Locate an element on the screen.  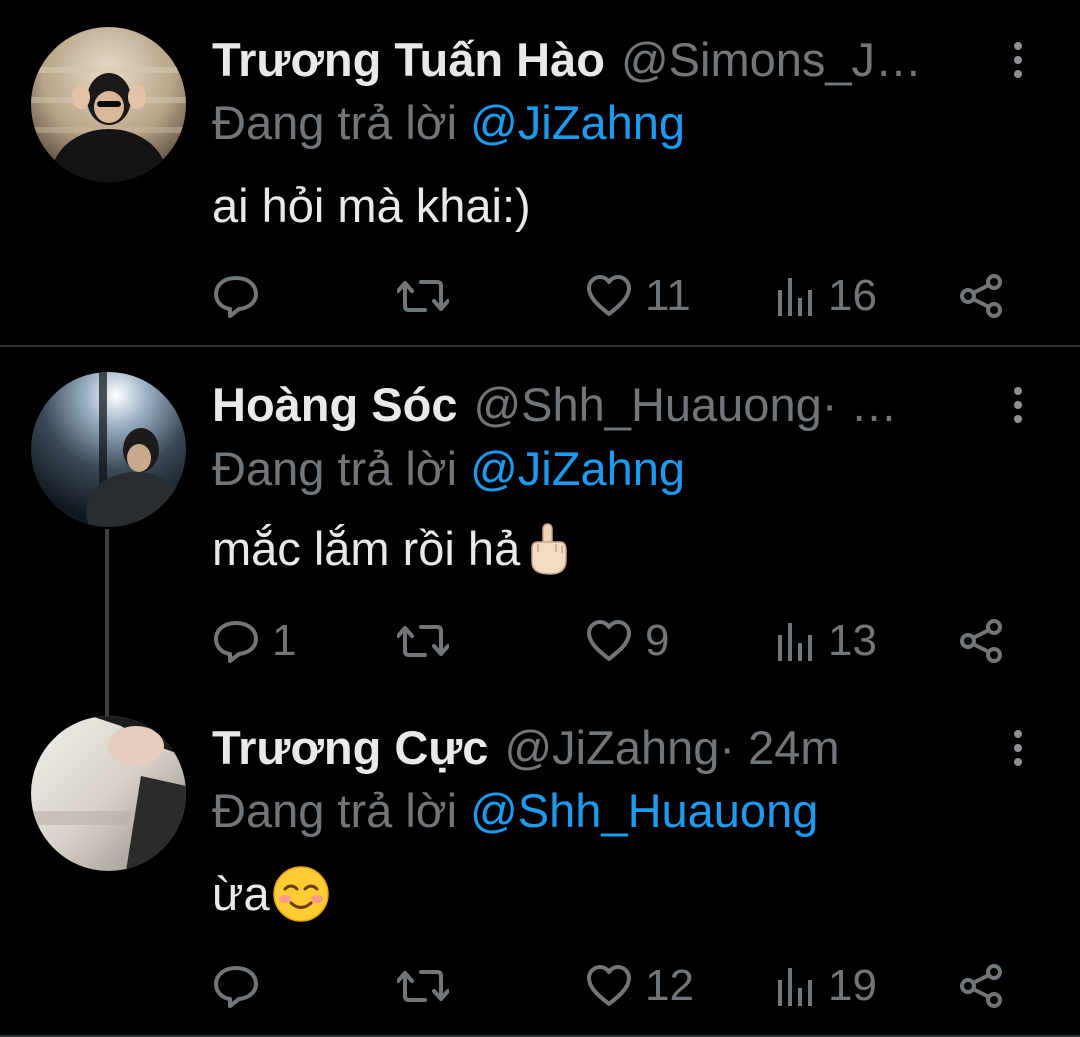
tweet-meta: · 24m is located at coordinates (779, 747).